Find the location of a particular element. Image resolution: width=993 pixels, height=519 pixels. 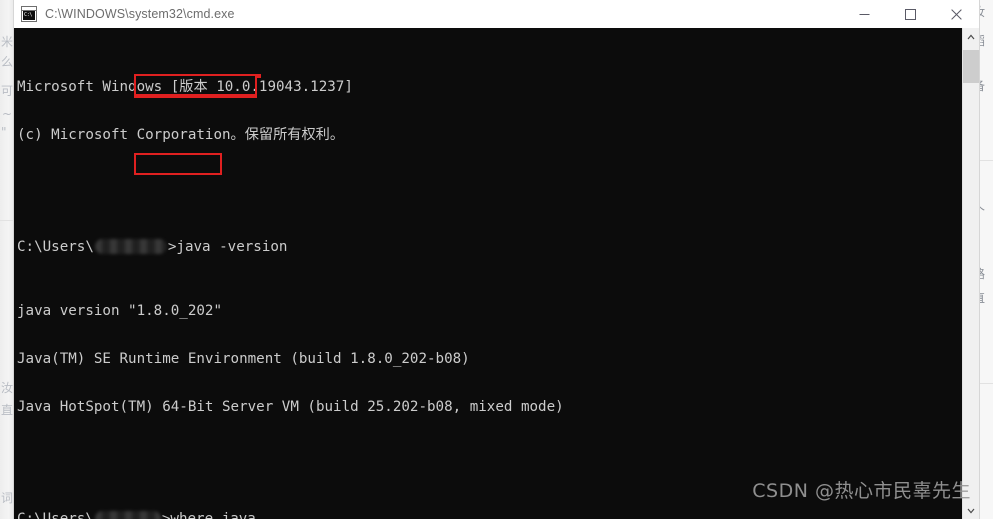

bg-divider is located at coordinates (7, 220).